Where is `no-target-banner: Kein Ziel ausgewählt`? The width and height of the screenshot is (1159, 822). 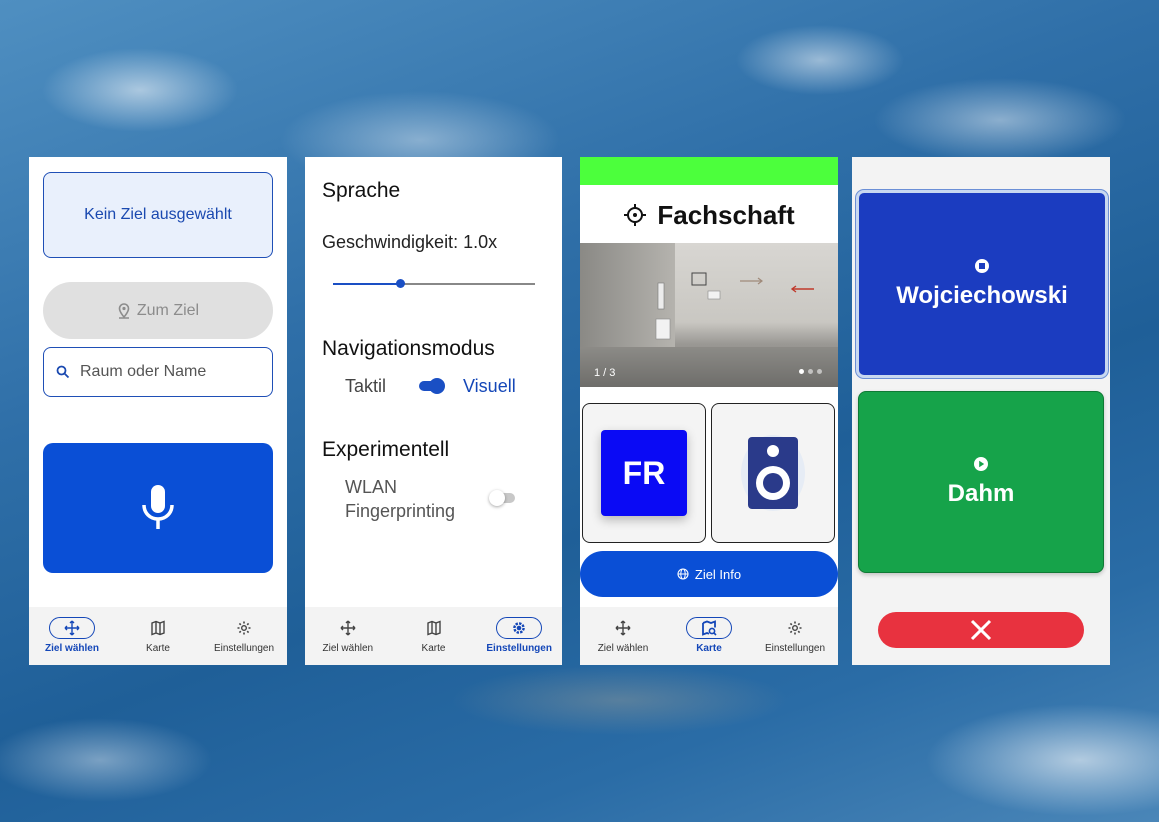 no-target-banner: Kein Ziel ausgewählt is located at coordinates (158, 215).